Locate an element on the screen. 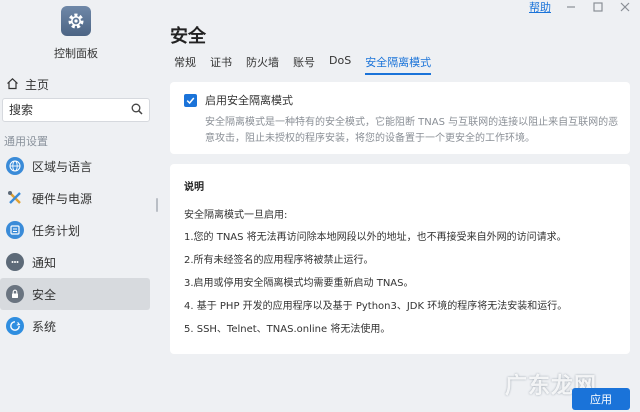  minimize-icon is located at coordinates (571, 7).